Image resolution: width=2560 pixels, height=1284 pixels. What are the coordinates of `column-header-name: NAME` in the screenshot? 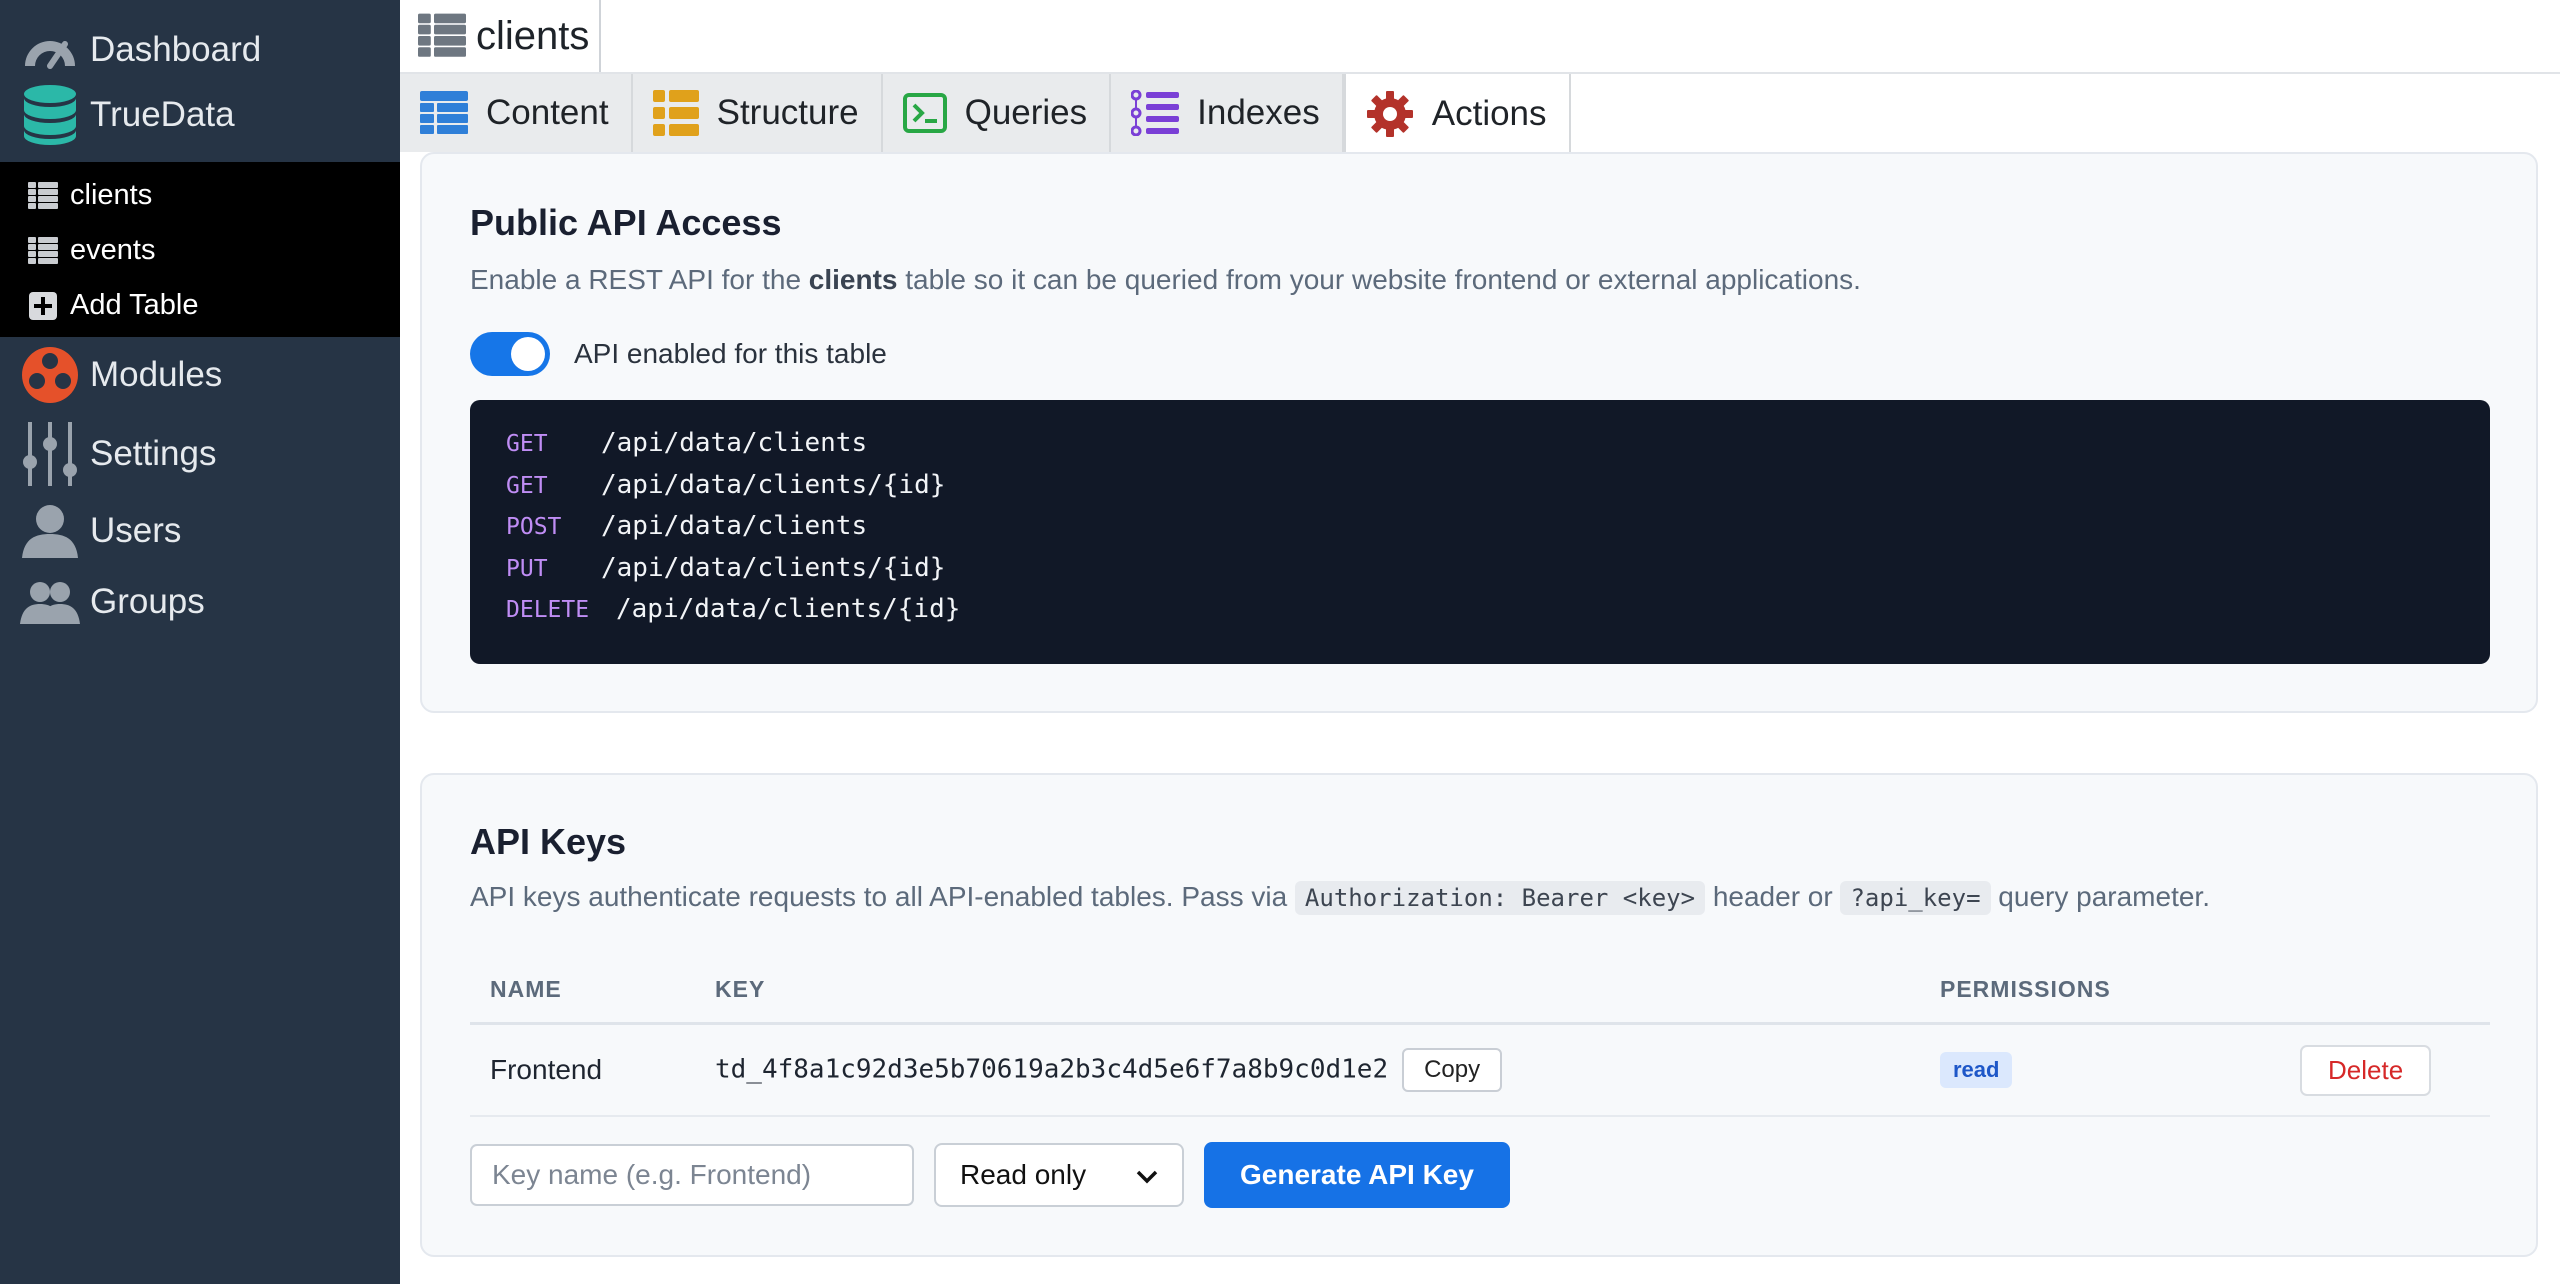 It's located at (582, 990).